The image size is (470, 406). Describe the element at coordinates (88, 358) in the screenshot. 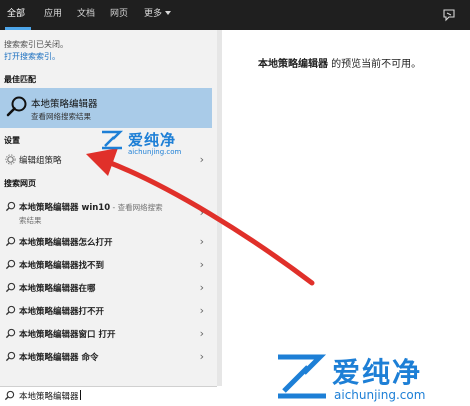

I see `web-result-extra: 命令` at that location.